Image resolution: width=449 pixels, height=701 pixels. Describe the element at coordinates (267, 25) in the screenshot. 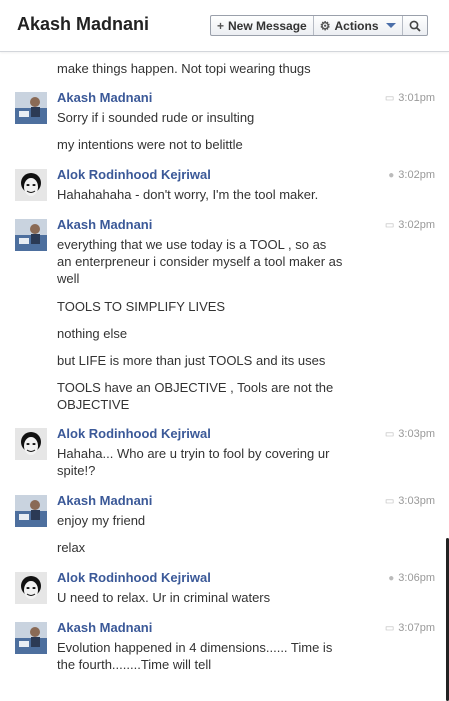

I see `new-message-label: New Message` at that location.